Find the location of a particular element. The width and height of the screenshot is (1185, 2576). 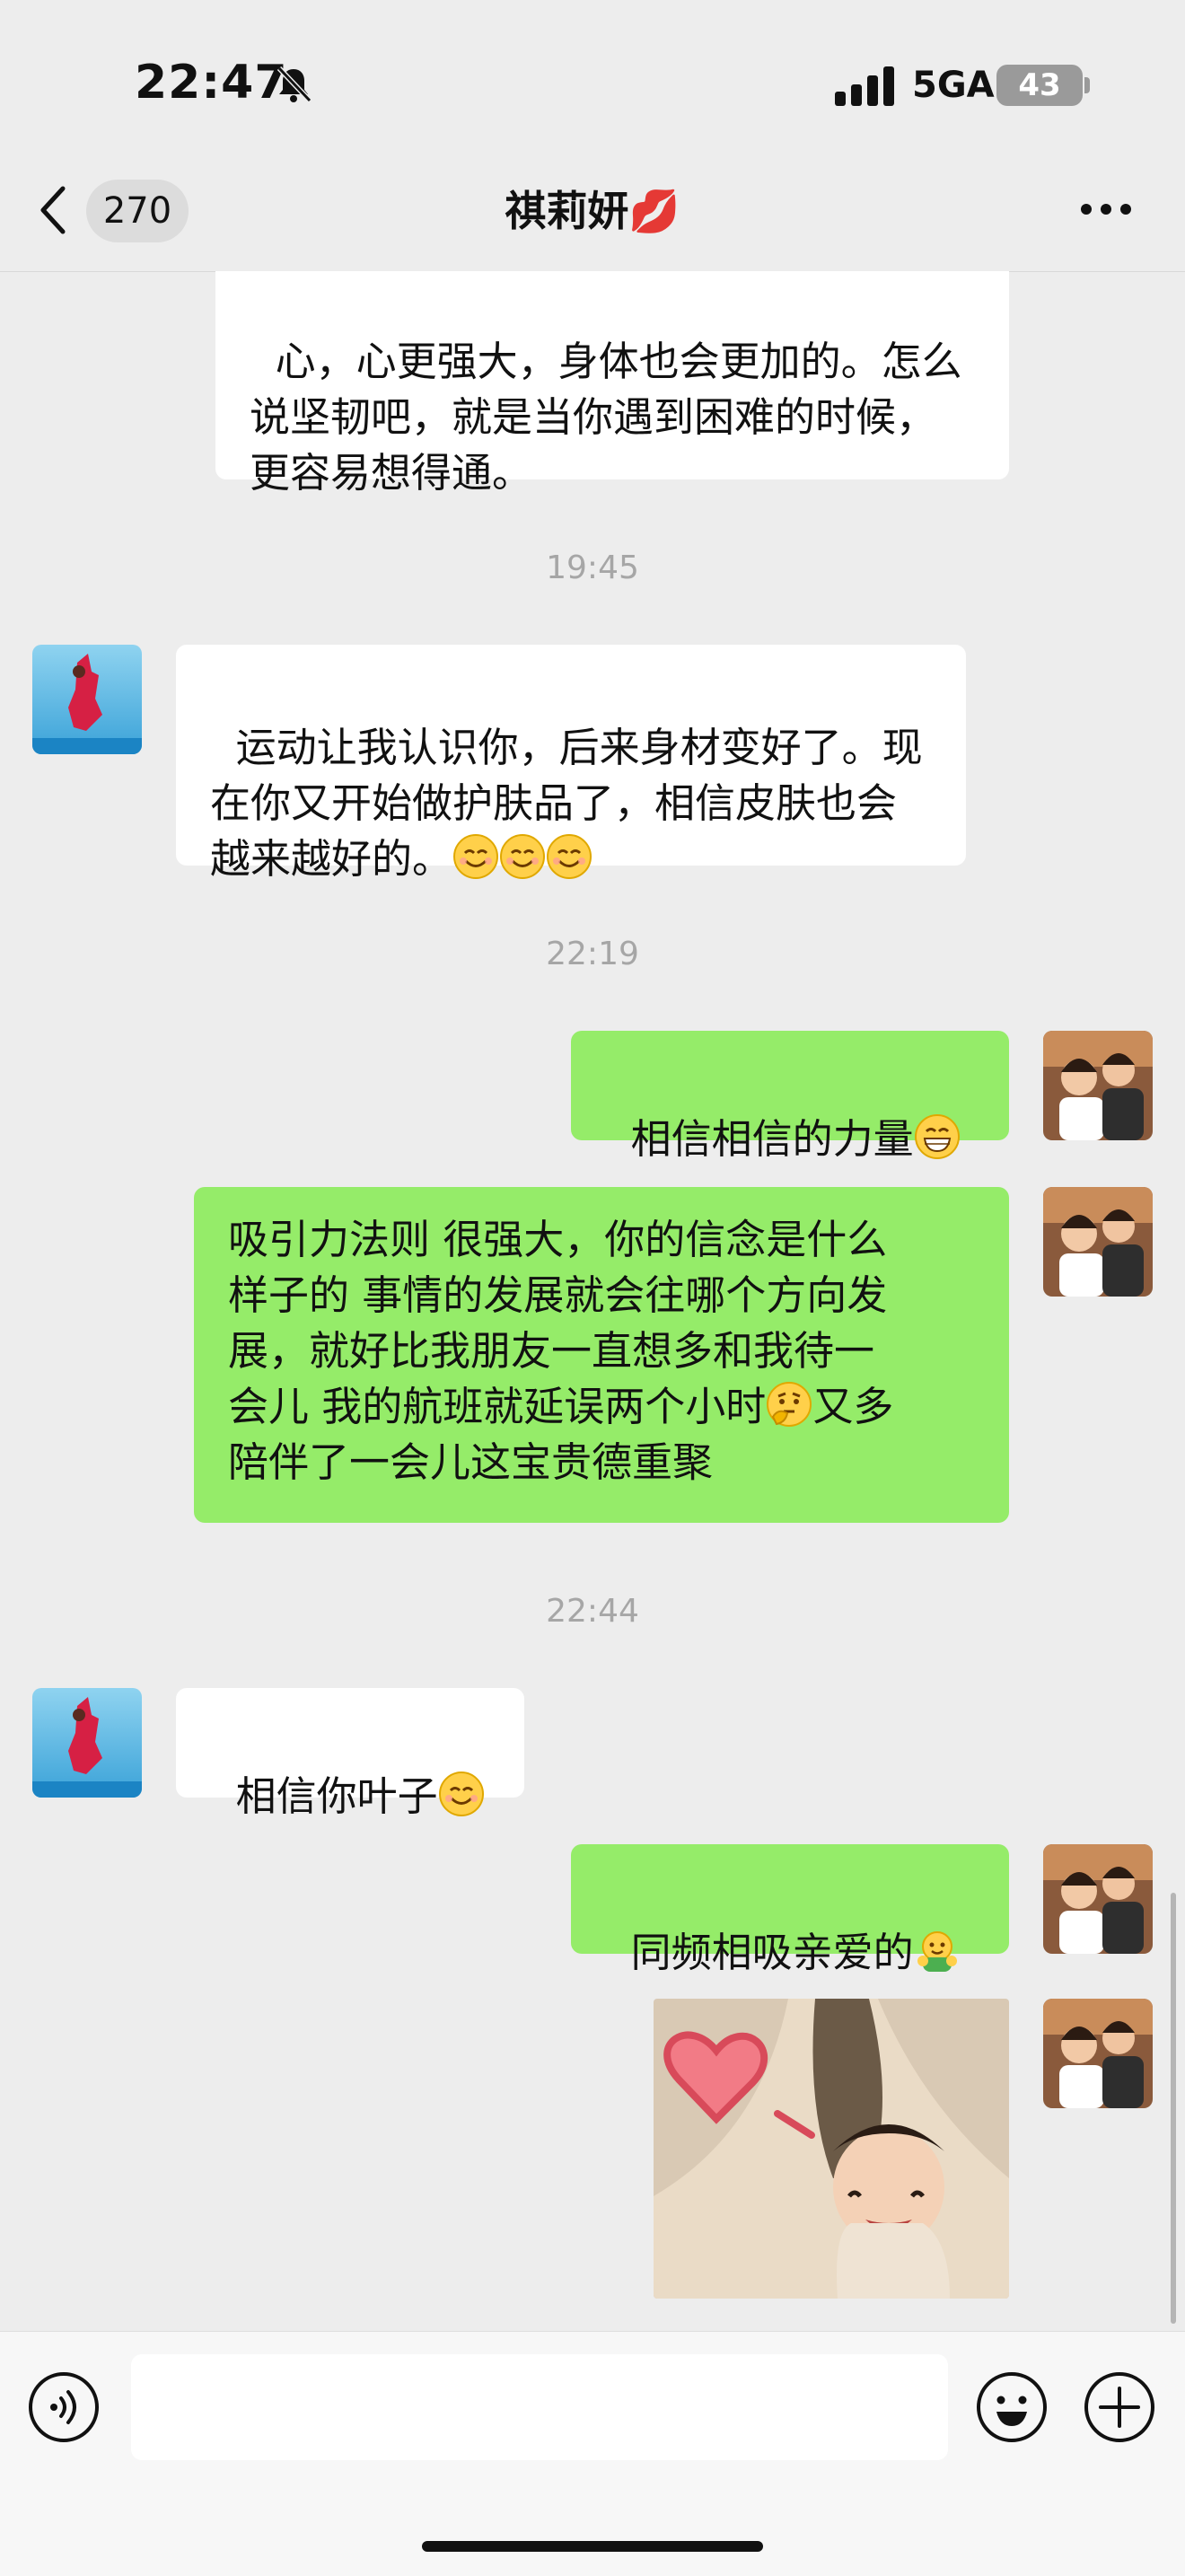

message-line: 样子的 事情的发展就会往哪个方向发 is located at coordinates (558, 1295).